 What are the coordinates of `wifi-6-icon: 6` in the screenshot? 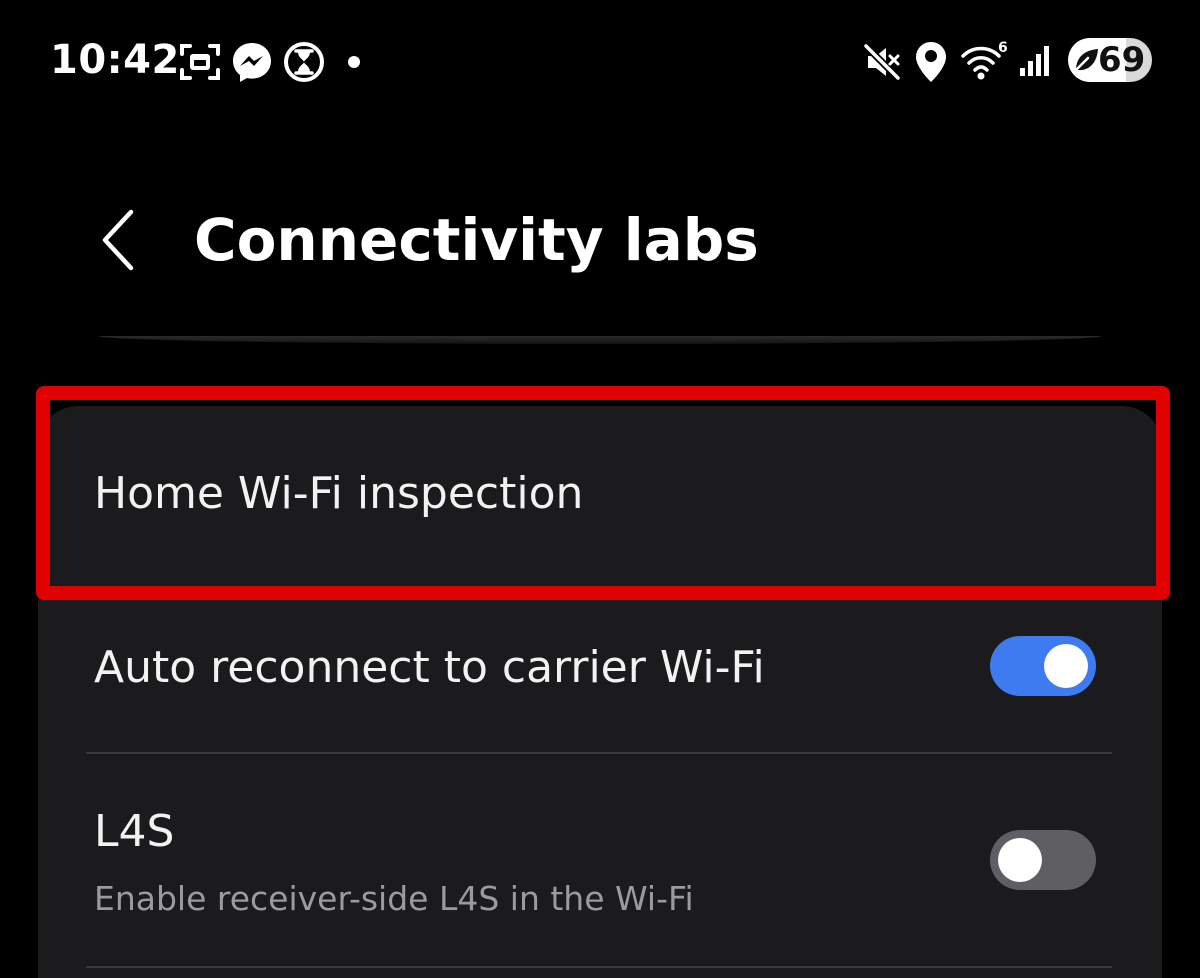 It's located at (984, 60).